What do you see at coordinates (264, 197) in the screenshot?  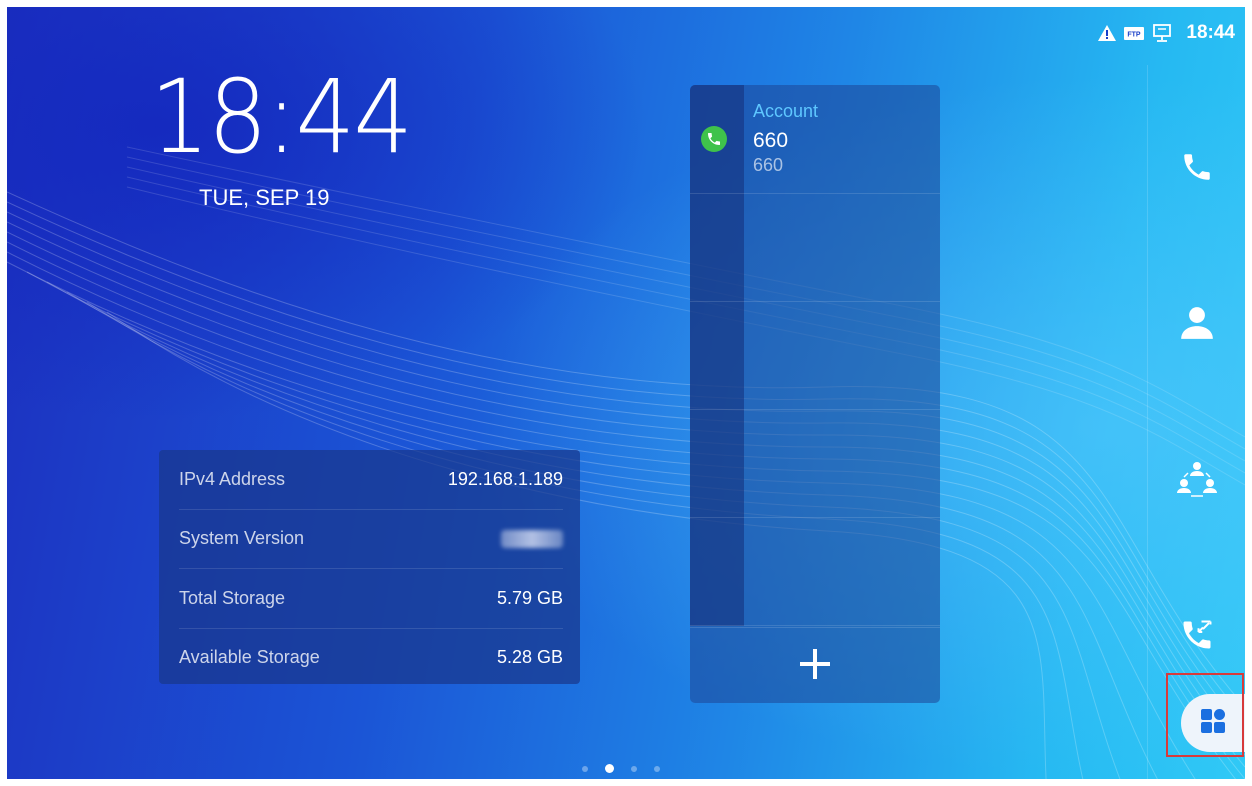 I see `clock-date: TUE, SEP 19` at bounding box center [264, 197].